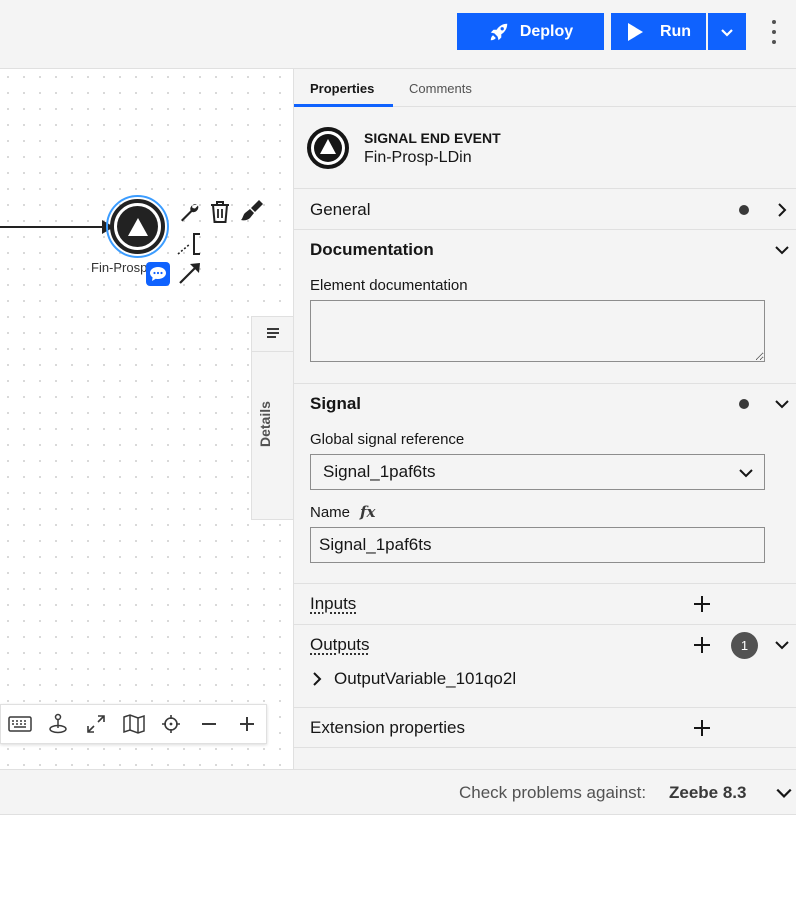 Image resolution: width=796 pixels, height=919 pixels. What do you see at coordinates (340, 644) in the screenshot?
I see `group-outputs-title: Outputs` at bounding box center [340, 644].